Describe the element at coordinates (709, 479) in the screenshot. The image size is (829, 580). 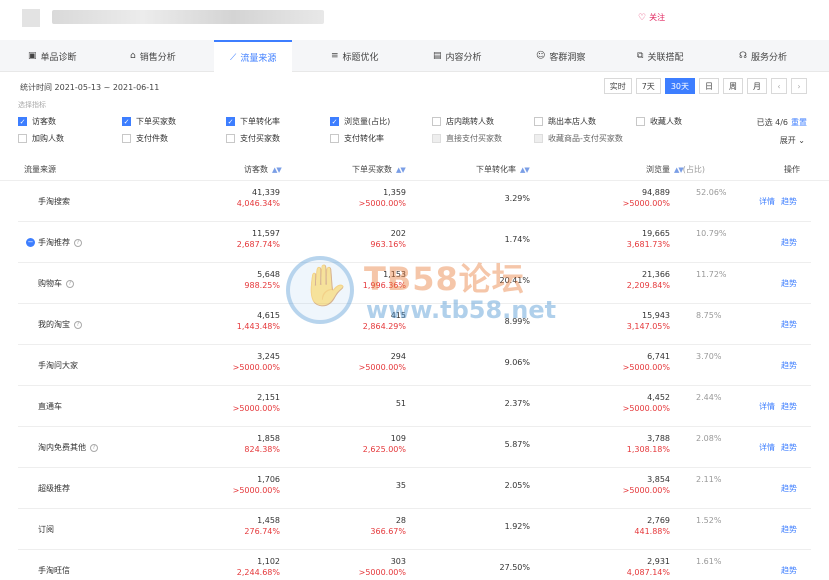
I see `share-cell: 2.11%` at that location.